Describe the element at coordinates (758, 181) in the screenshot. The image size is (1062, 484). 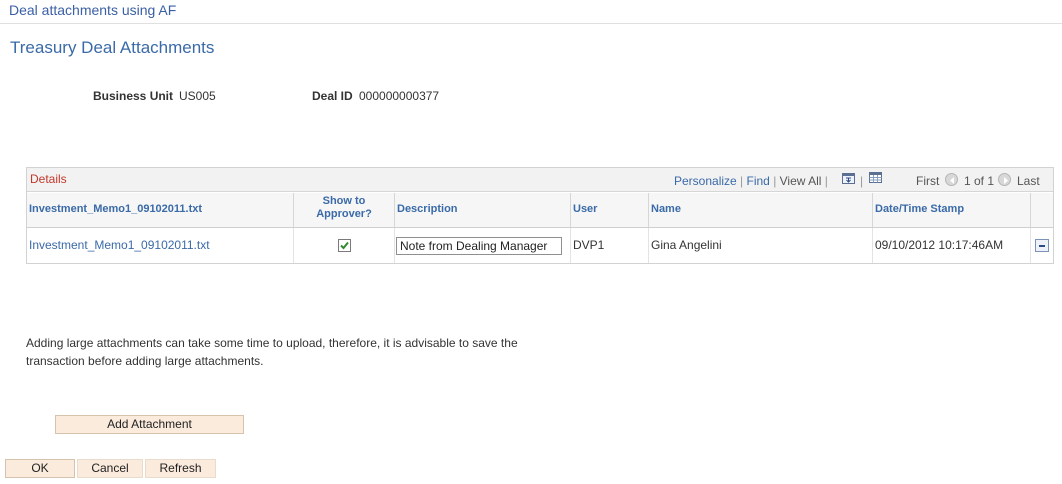
I see `find-link: Find` at that location.